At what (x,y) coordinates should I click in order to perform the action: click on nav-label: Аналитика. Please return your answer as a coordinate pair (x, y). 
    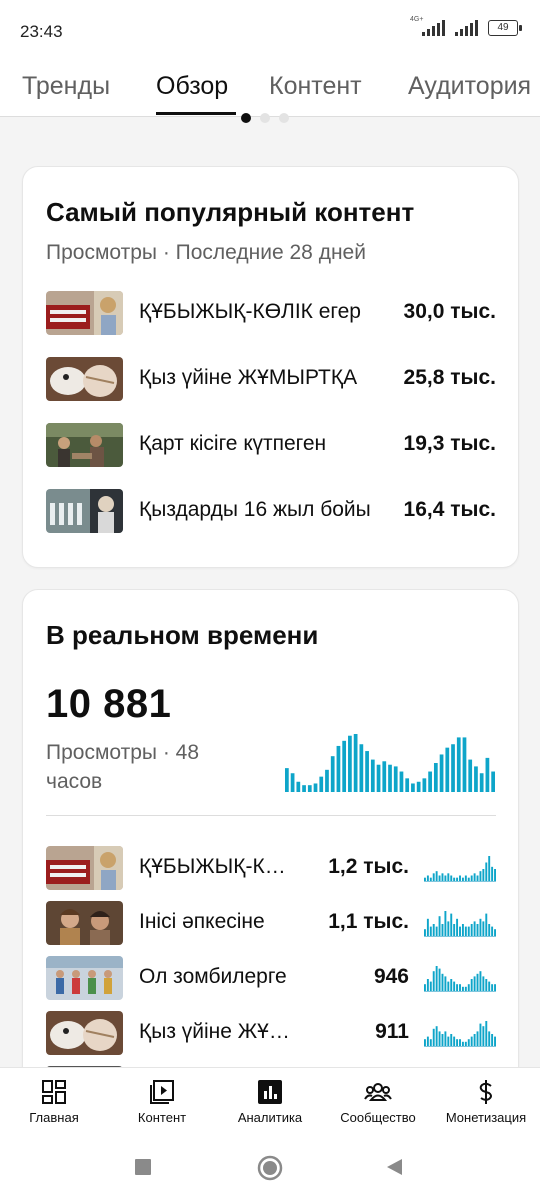
    Looking at the image, I should click on (270, 1117).